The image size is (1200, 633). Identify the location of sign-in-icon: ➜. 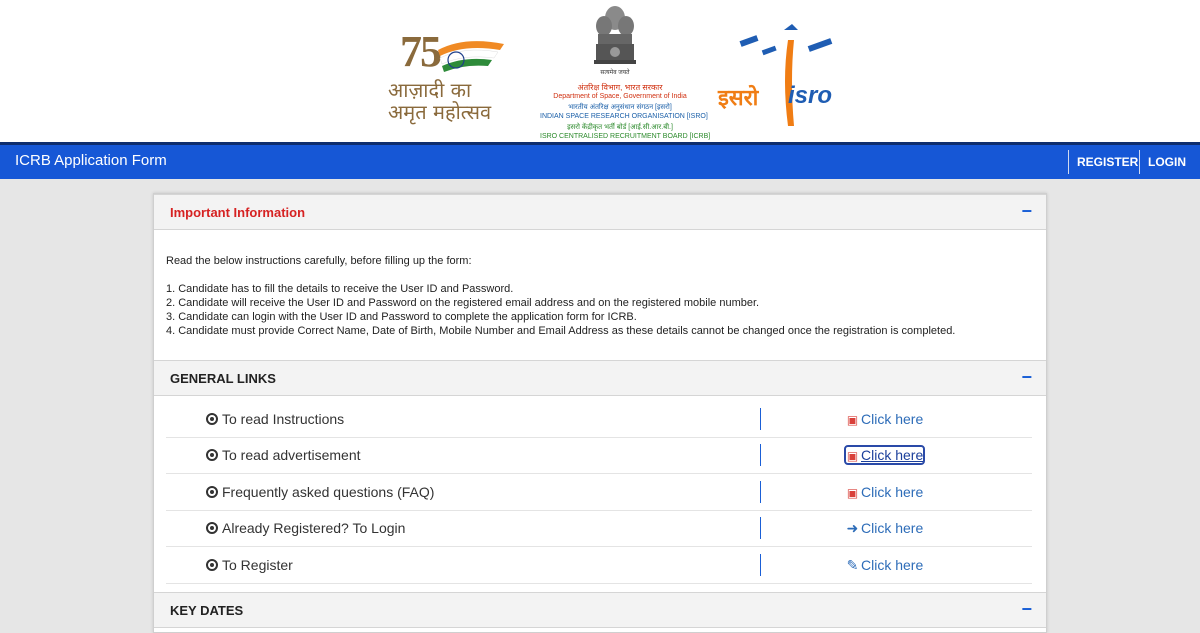
(852, 528).